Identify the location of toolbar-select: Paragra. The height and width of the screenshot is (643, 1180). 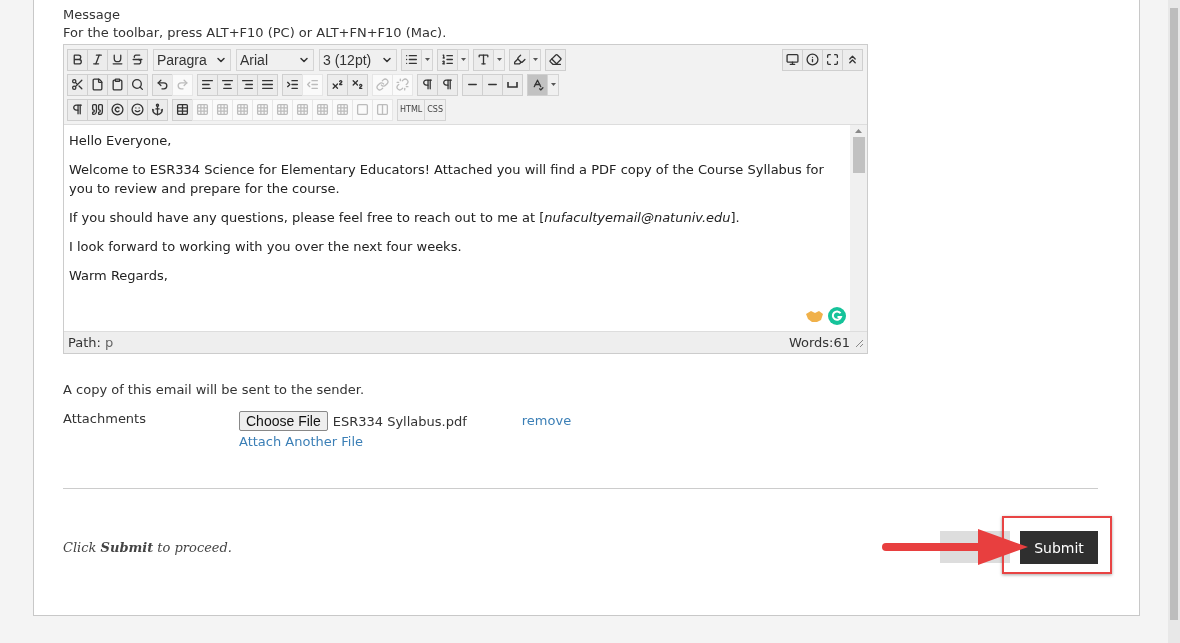
(192, 59).